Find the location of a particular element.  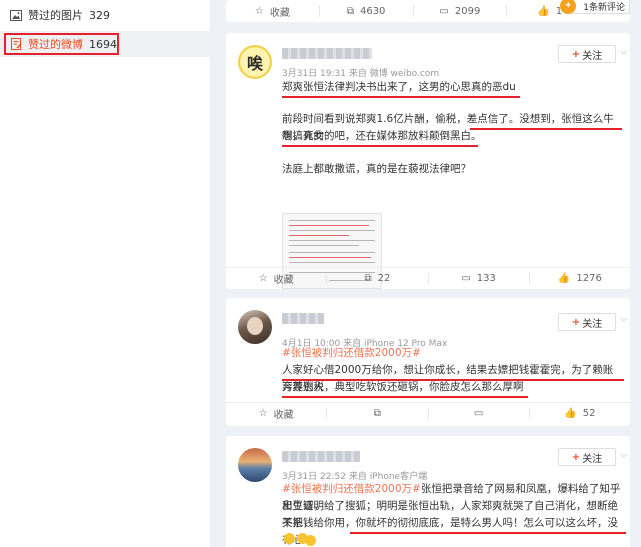

avatar: 唉 is located at coordinates (255, 62).